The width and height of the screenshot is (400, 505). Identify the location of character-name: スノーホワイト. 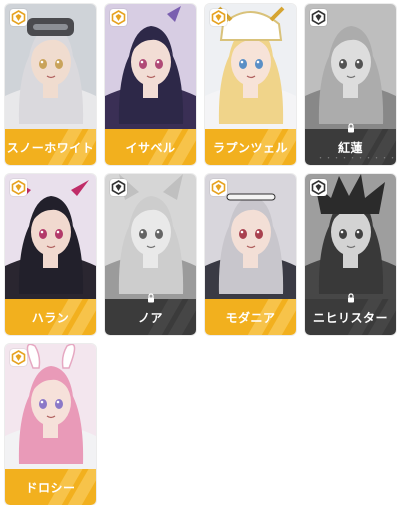
(50, 147).